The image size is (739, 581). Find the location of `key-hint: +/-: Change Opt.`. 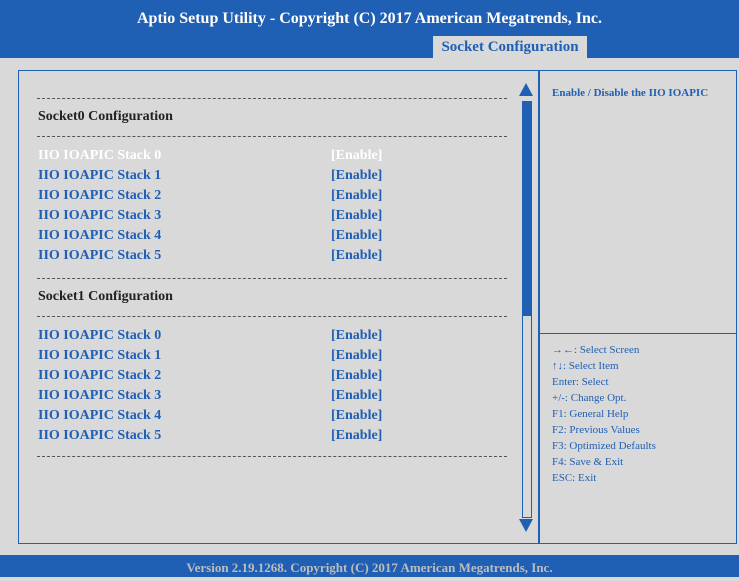

key-hint: +/-: Change Opt. is located at coordinates (589, 398).